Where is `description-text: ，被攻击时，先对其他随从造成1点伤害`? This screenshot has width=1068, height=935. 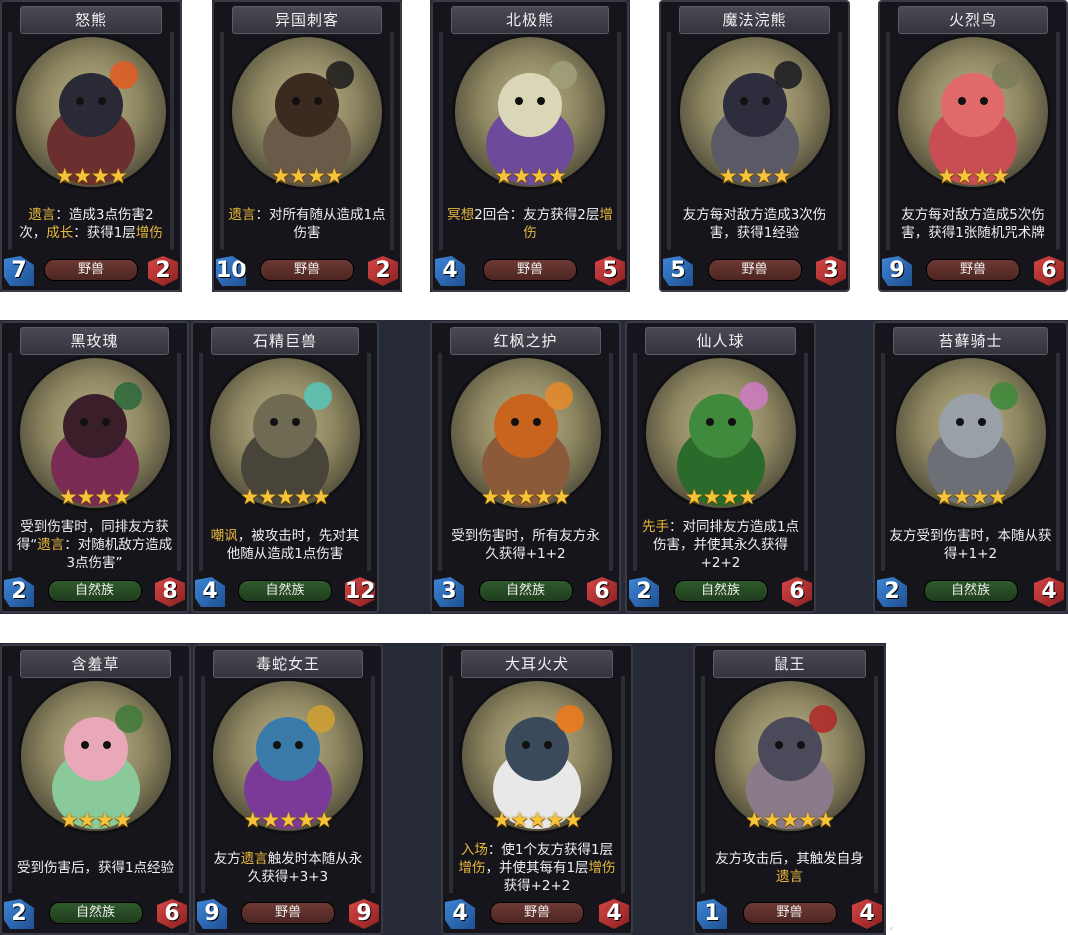
description-text: ，被攻击时，先对其他随从造成1点伤害 is located at coordinates (293, 545).